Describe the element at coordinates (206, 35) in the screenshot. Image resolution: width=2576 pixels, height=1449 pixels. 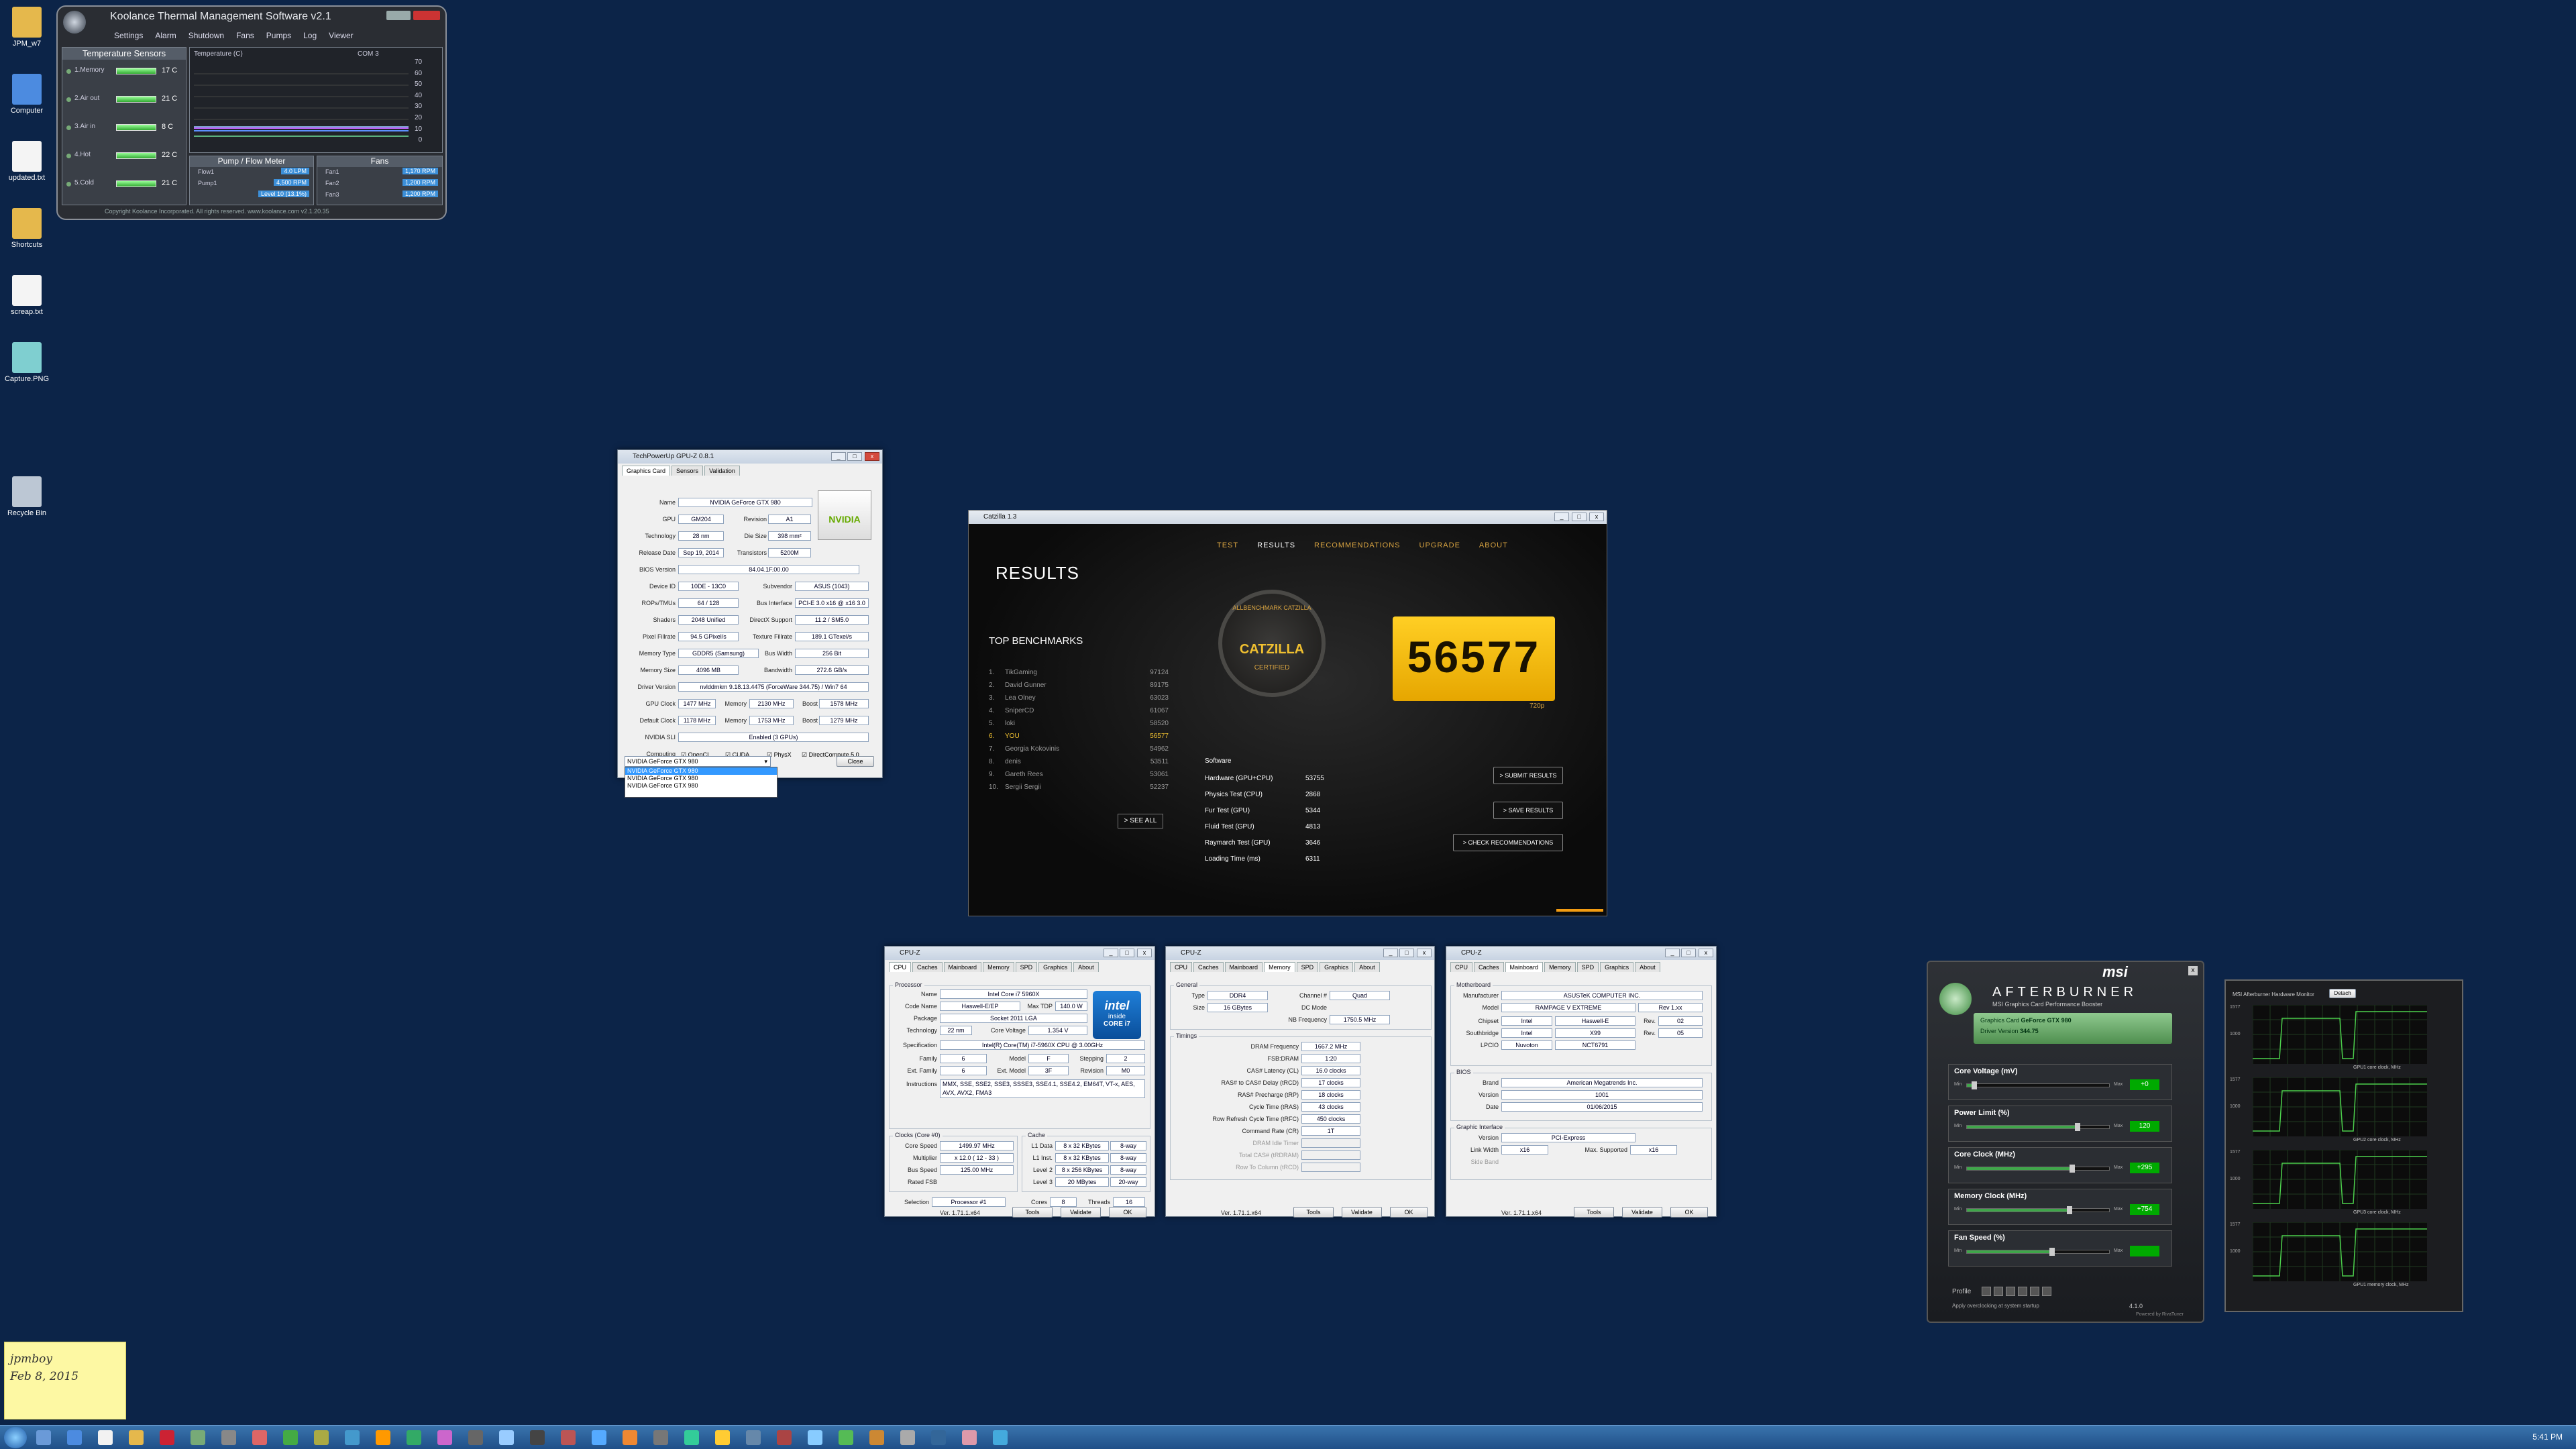
I see `koolance-menu-item: Shutdown` at that location.